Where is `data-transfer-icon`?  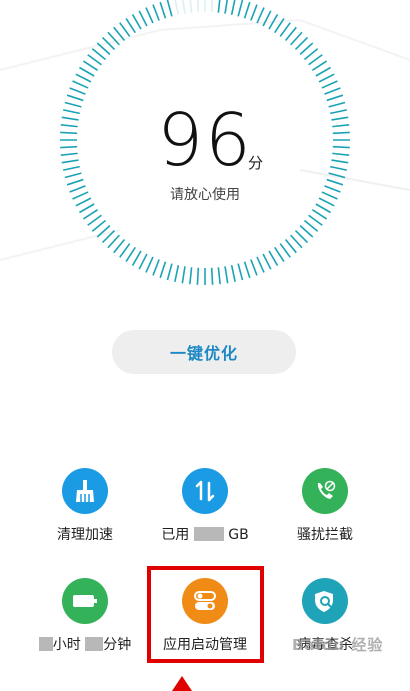
data-transfer-icon is located at coordinates (205, 491).